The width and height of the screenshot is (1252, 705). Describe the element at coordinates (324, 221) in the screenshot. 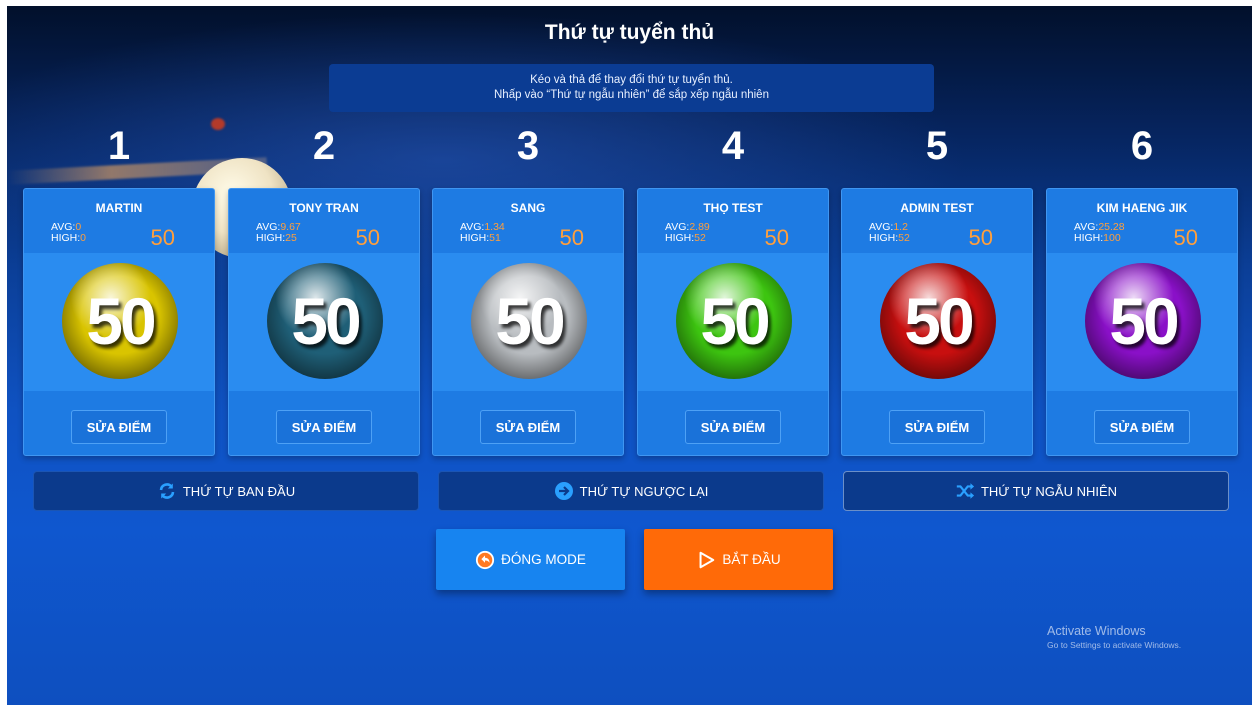

I see `player-card-header: TONY TRAN AVG:9.67 HIGH:25 50` at that location.